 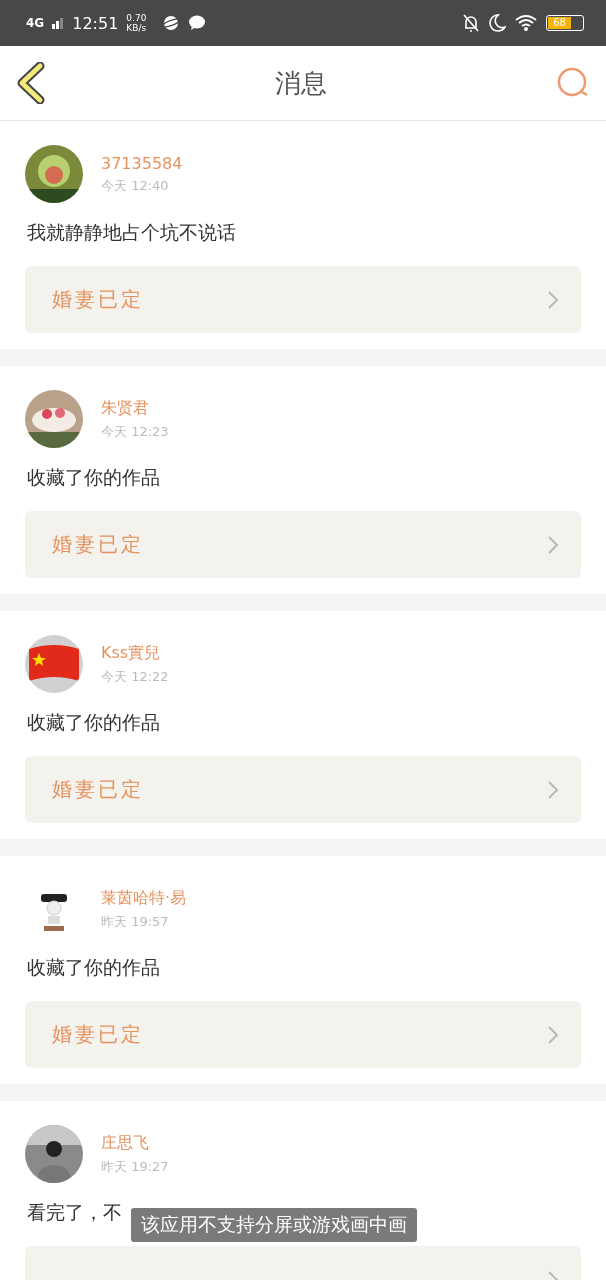 What do you see at coordinates (274, 1225) in the screenshot?
I see `unsupported-toast: 该应用不支持分屏或游戏画中画` at bounding box center [274, 1225].